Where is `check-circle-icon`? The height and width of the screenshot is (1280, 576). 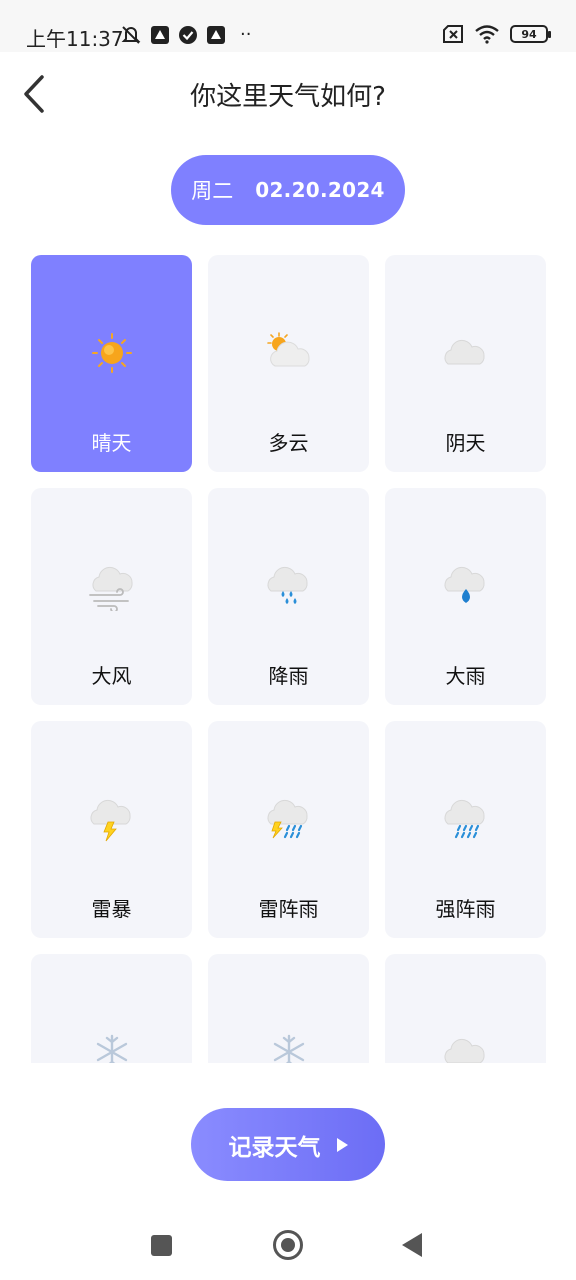
check-circle-icon is located at coordinates (188, 34).